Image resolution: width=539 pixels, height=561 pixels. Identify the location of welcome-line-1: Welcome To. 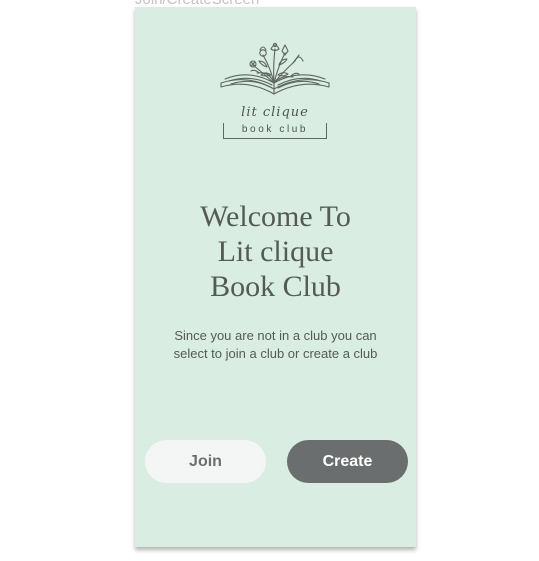
(275, 216).